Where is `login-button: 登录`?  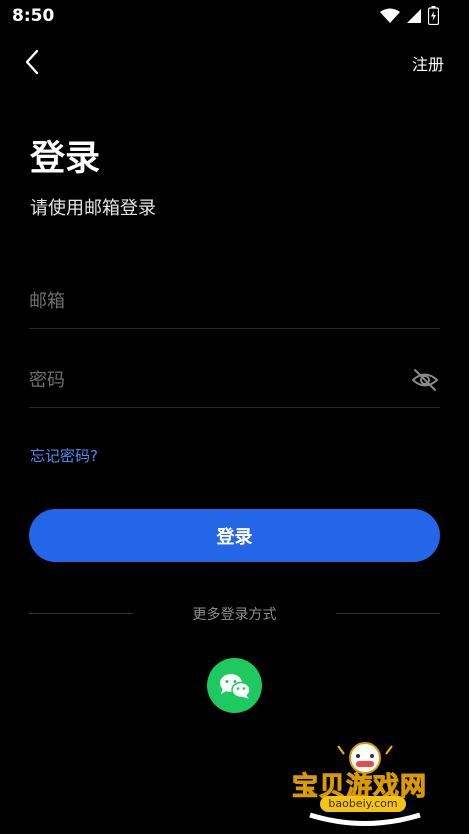
login-button: 登录 is located at coordinates (234, 535).